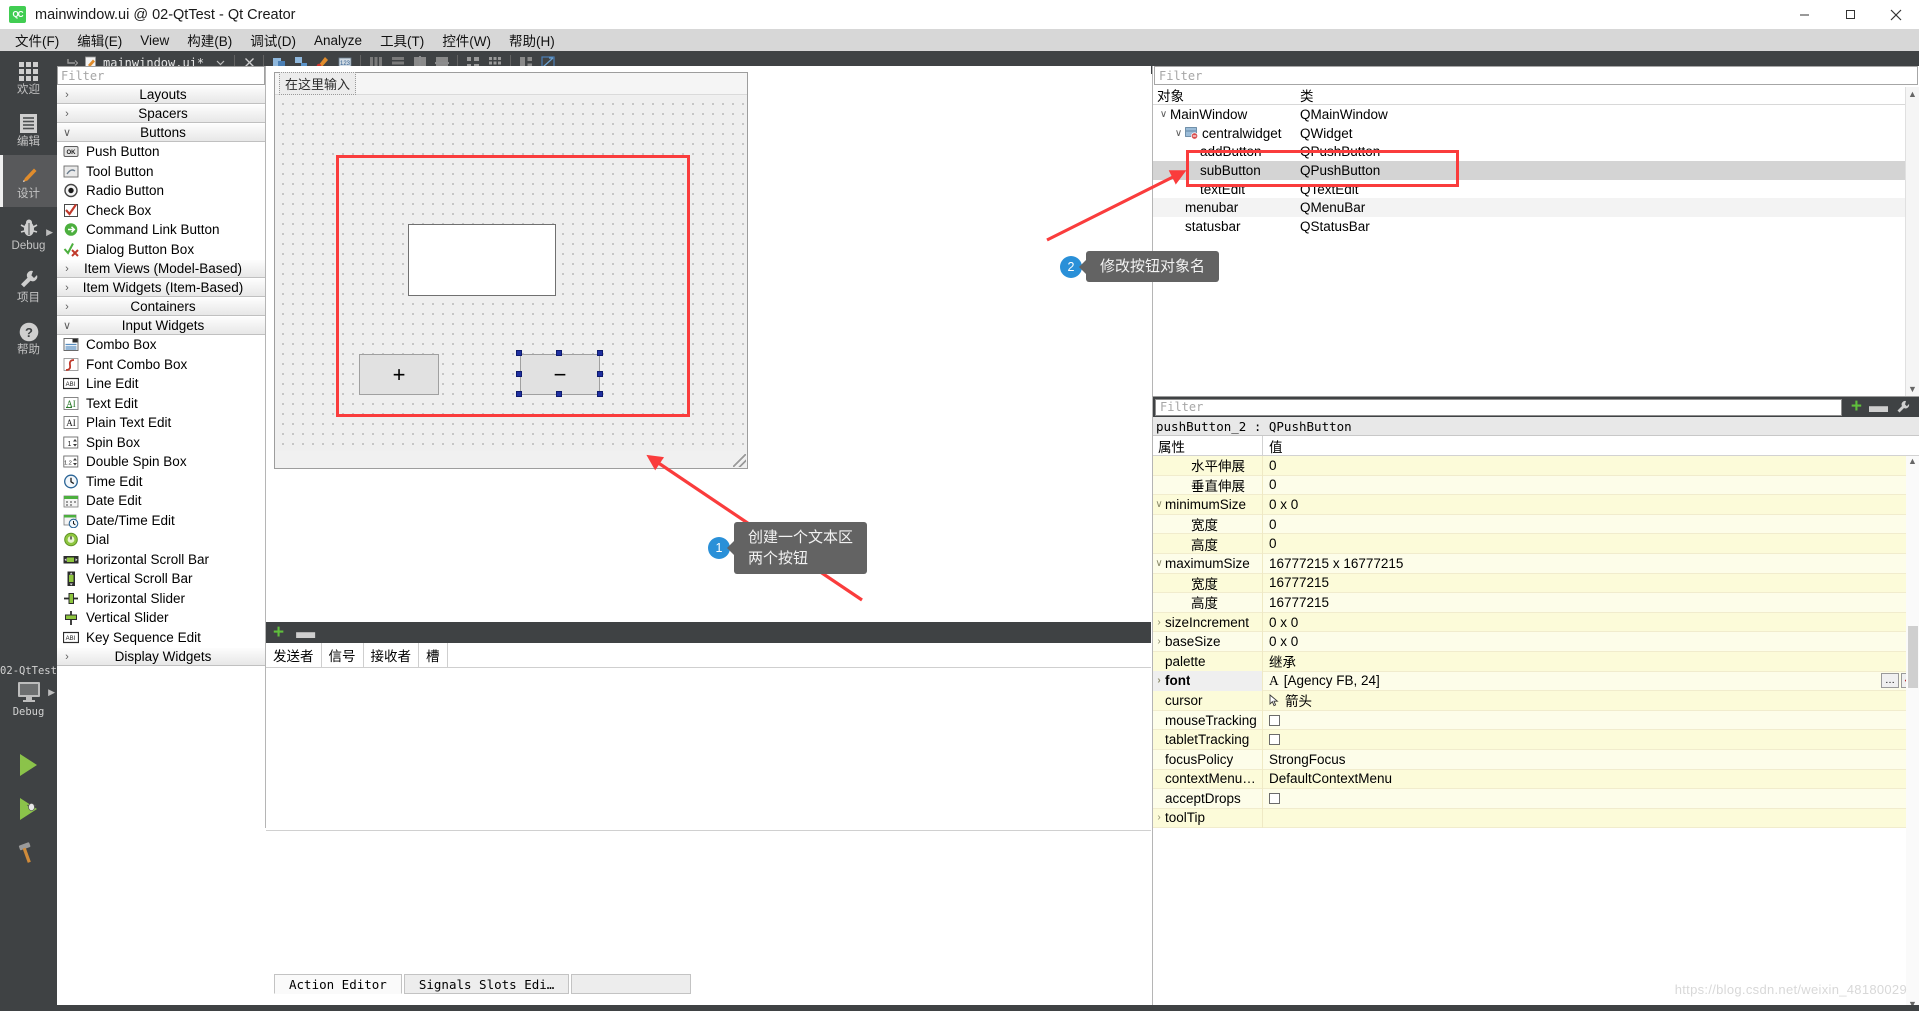 This screenshot has width=1919, height=1011. Describe the element at coordinates (343, 655) in the screenshot. I see `signal-column-1: 信号` at that location.